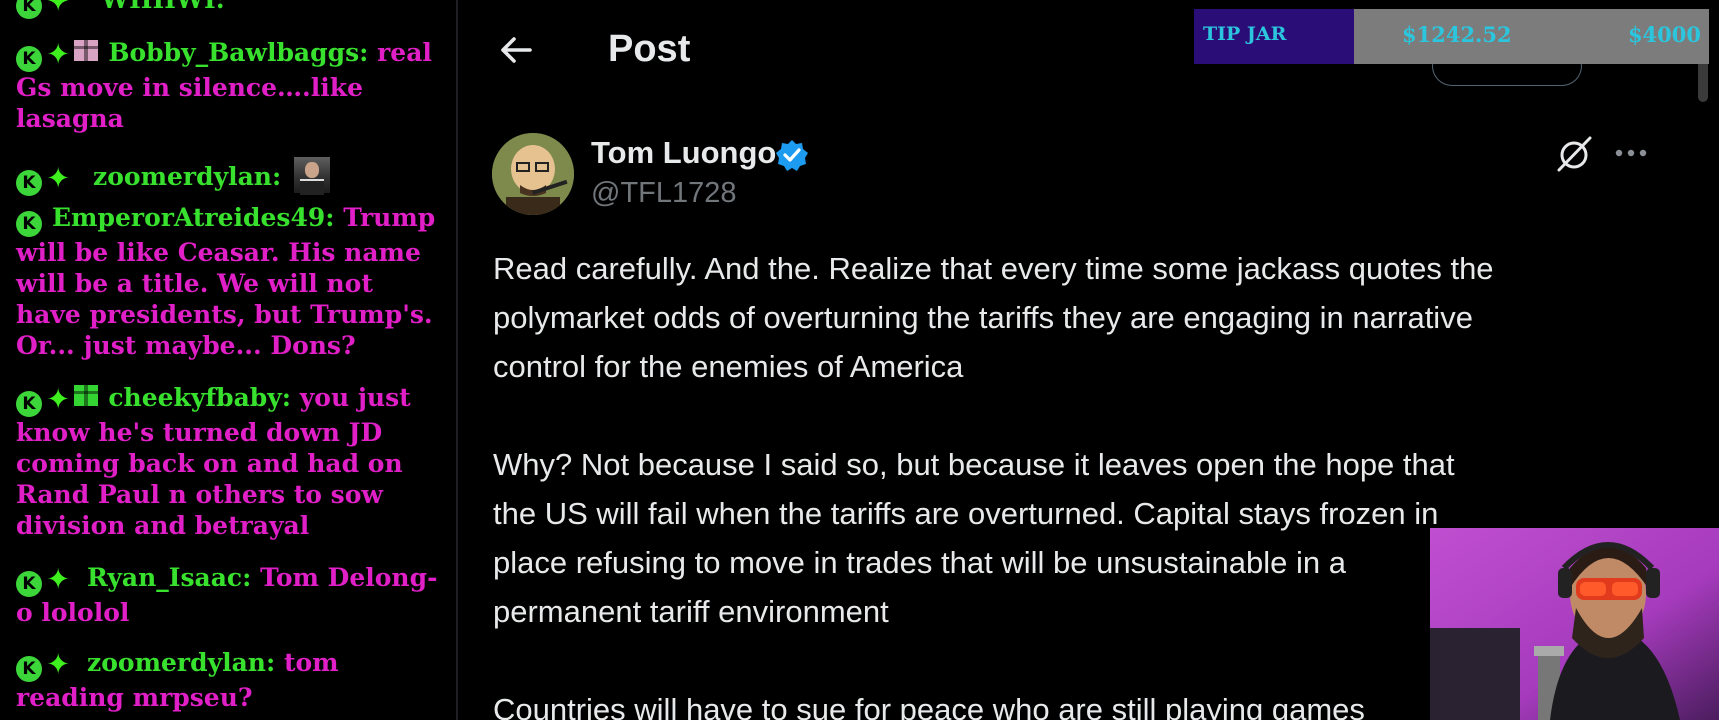  I want to click on chat-message: K ✦ Ryan_Isaac: Tom Delong-o lololol, so click(231, 595).